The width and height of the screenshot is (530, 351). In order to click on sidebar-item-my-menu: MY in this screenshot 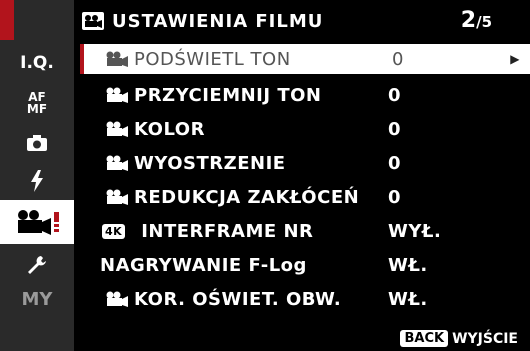, I will do `click(37, 299)`.